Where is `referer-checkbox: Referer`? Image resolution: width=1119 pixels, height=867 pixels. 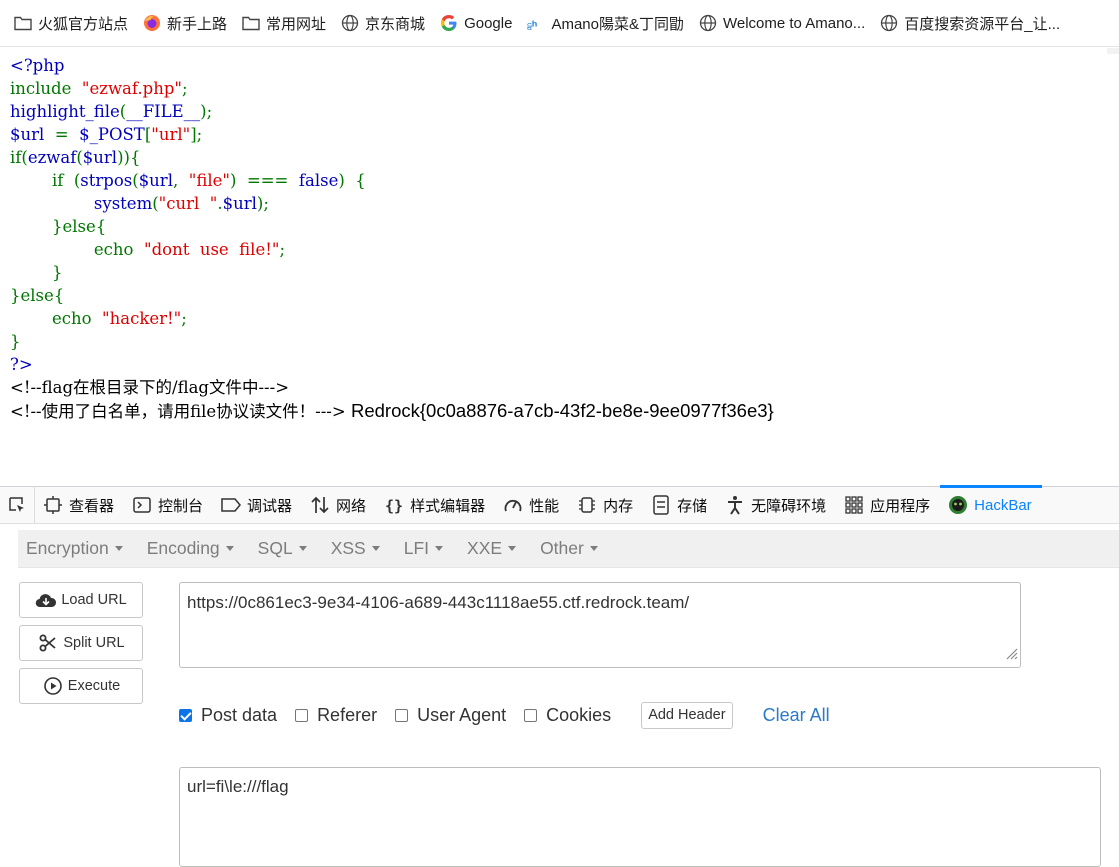 referer-checkbox: Referer is located at coordinates (336, 715).